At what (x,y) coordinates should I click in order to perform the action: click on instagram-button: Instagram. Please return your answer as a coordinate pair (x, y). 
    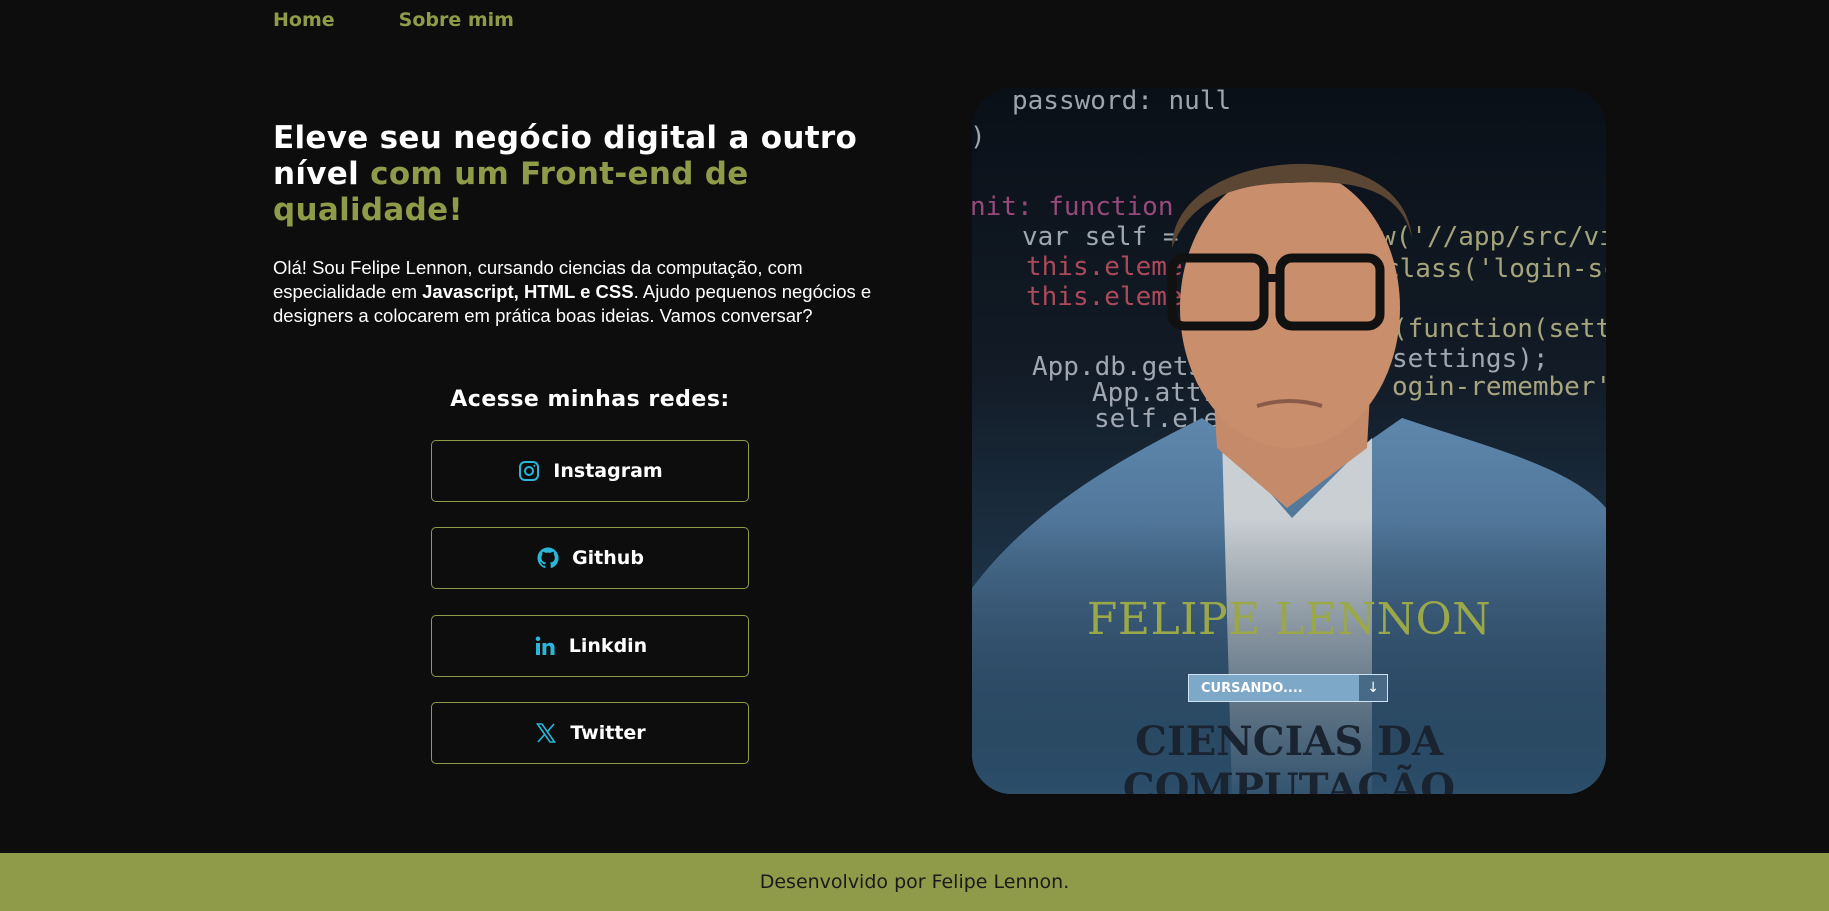
    Looking at the image, I should click on (590, 471).